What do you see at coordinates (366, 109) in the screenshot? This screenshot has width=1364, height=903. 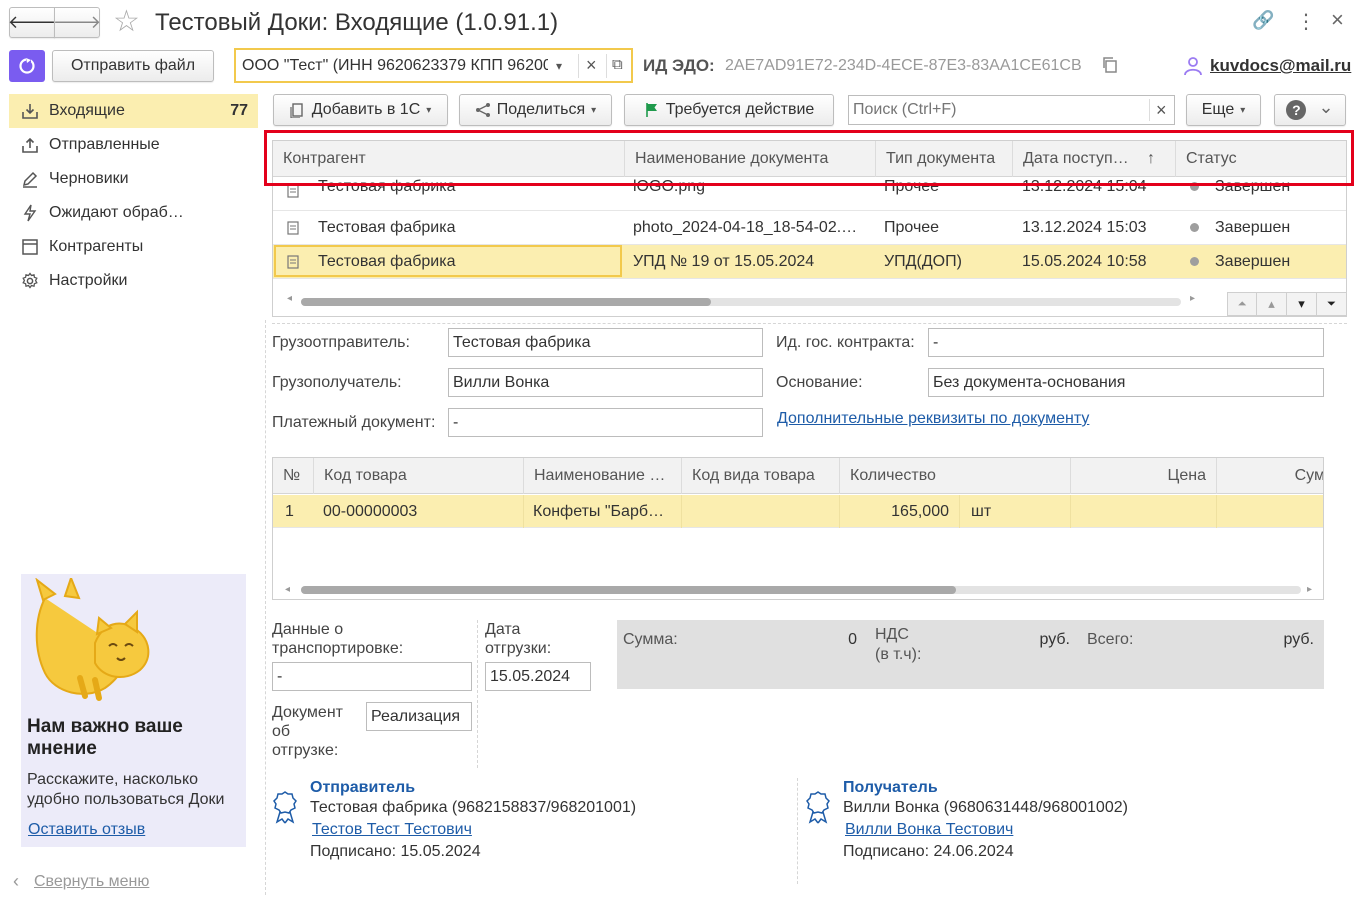 I see `add-to-1c-label: Добавить в 1С` at bounding box center [366, 109].